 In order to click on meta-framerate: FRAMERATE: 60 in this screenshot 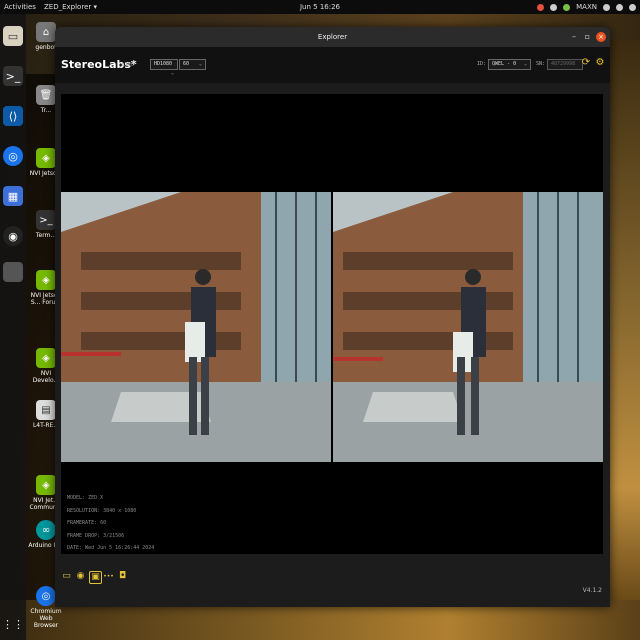, I will do `click(87, 523)`.